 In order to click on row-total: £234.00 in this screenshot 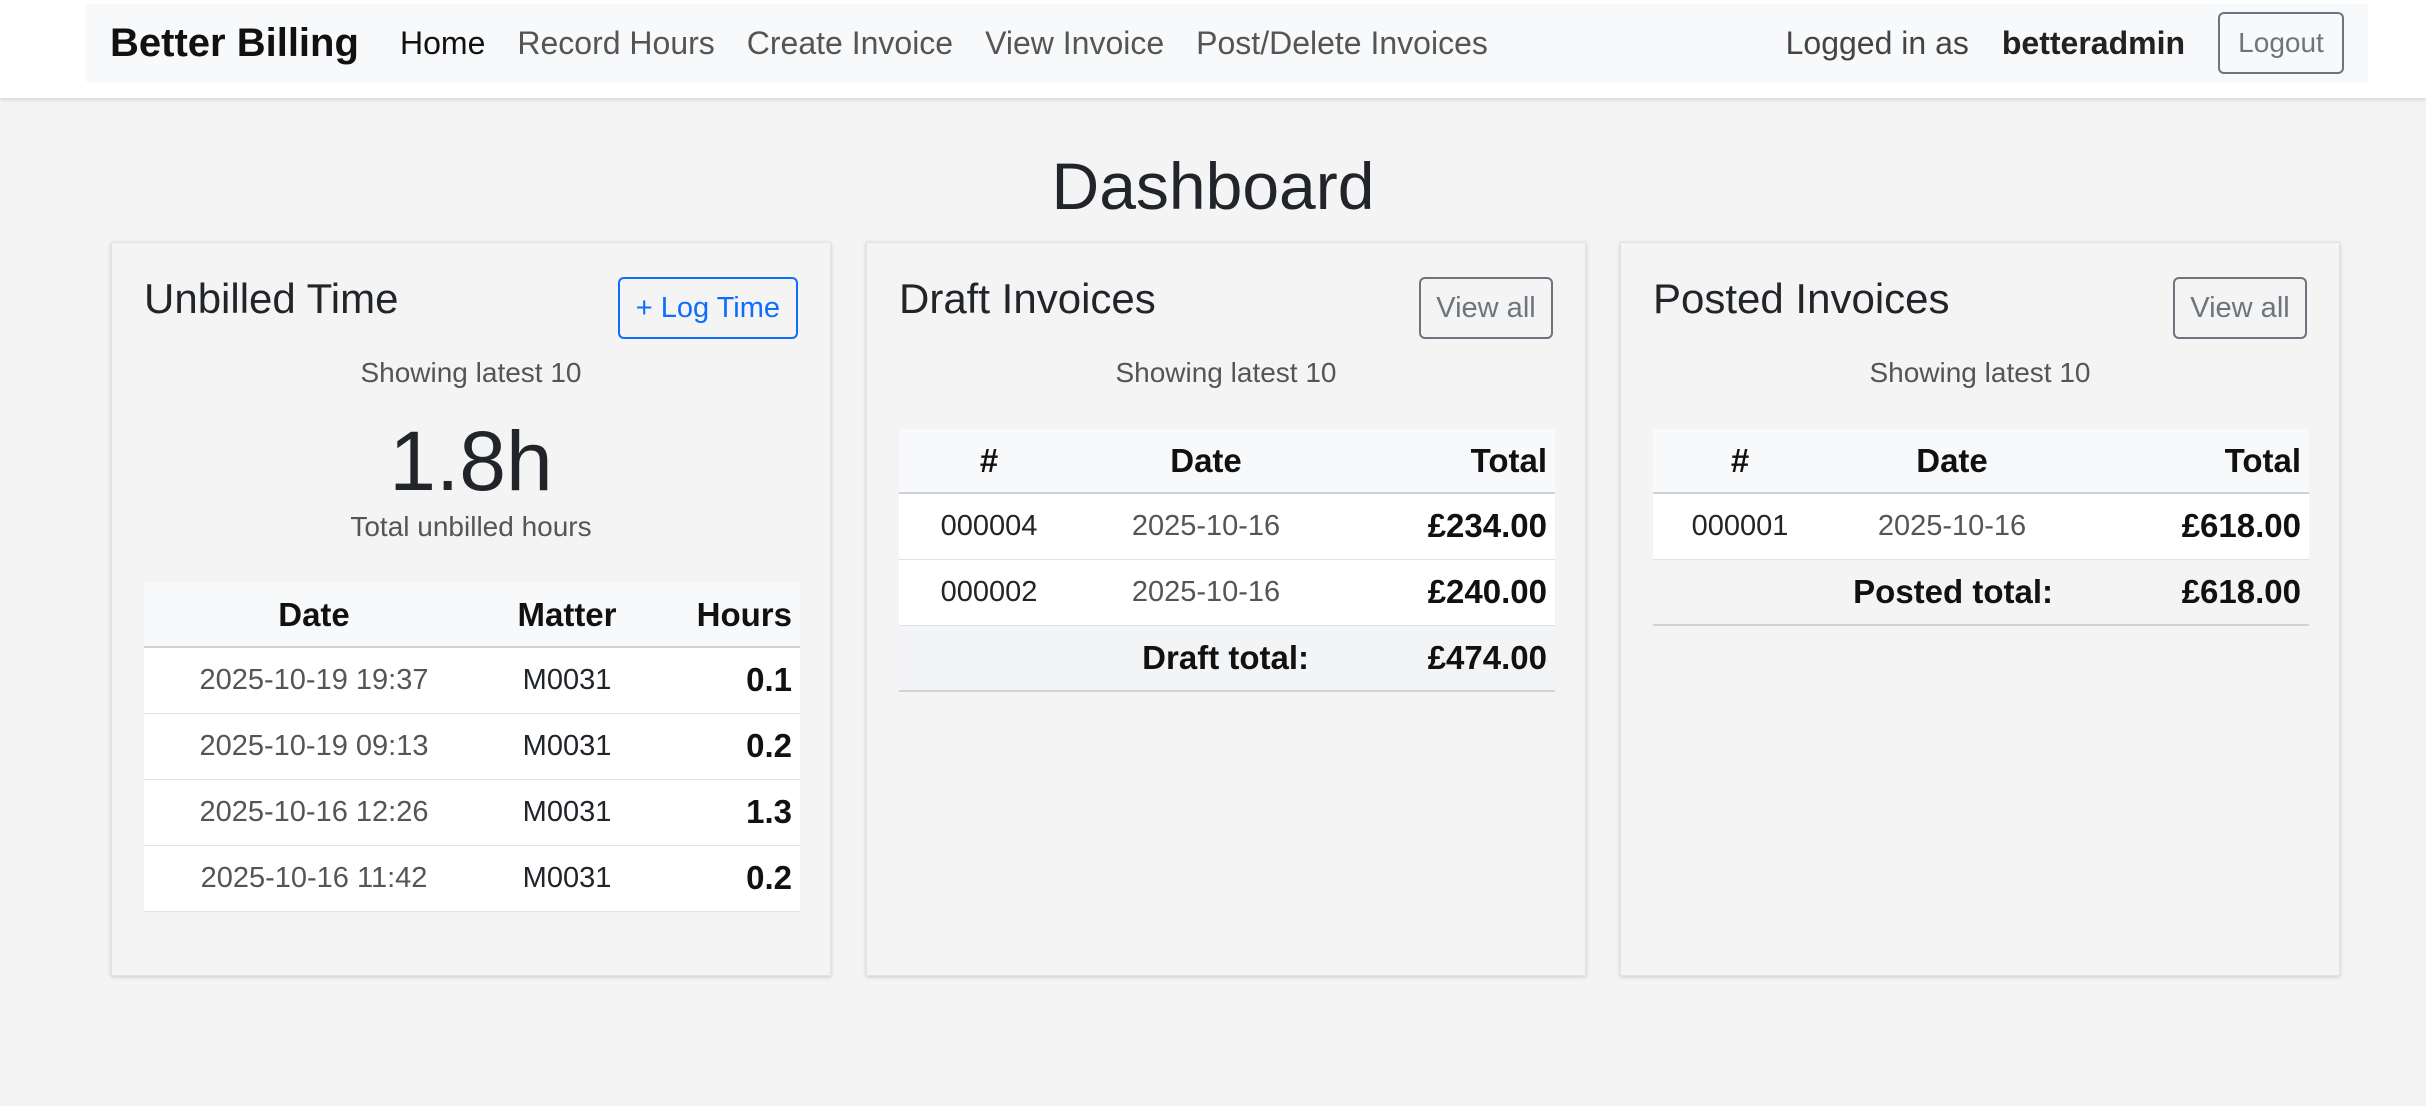, I will do `click(1444, 526)`.